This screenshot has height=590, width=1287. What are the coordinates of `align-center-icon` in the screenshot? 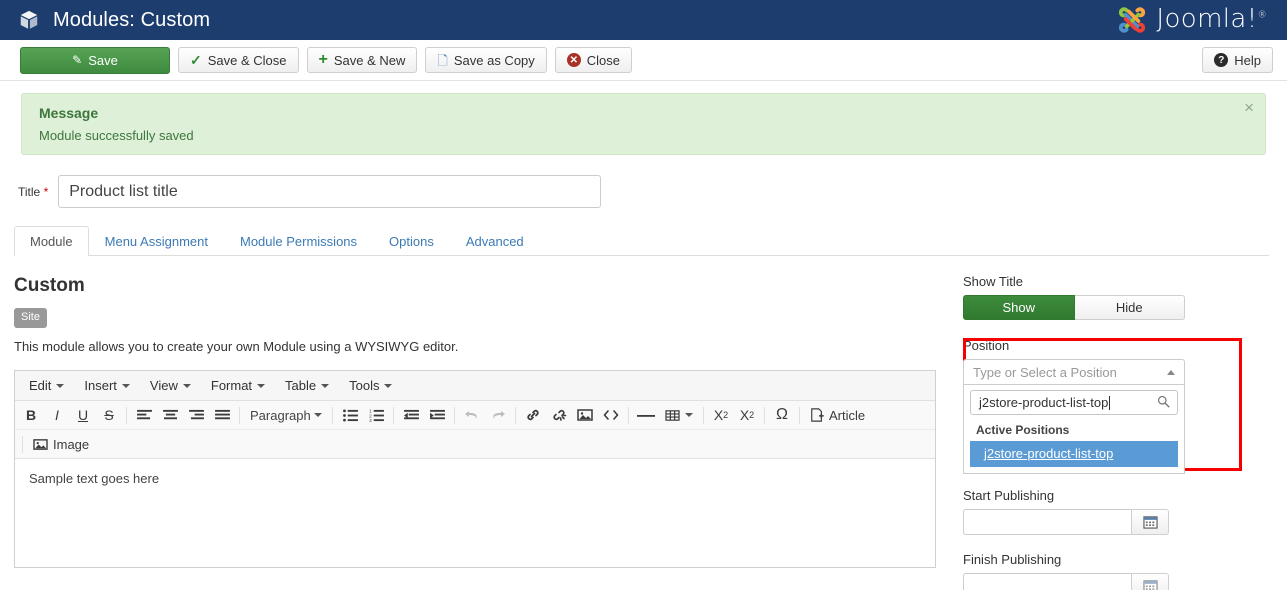 It's located at (170, 415).